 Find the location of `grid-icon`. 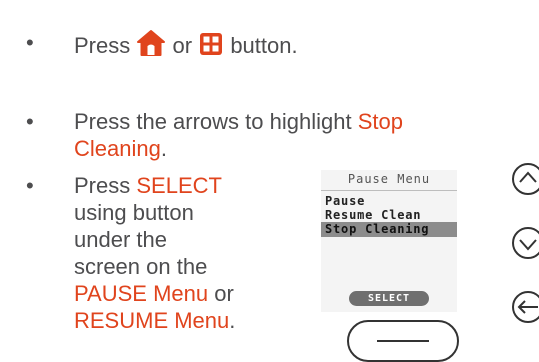

grid-icon is located at coordinates (211, 47).